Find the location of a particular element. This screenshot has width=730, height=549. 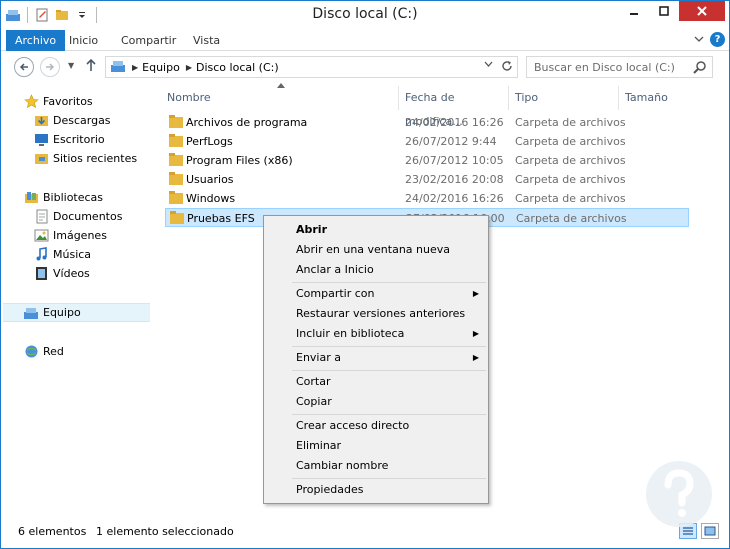

nav-label: Bibliotecas is located at coordinates (73, 197).